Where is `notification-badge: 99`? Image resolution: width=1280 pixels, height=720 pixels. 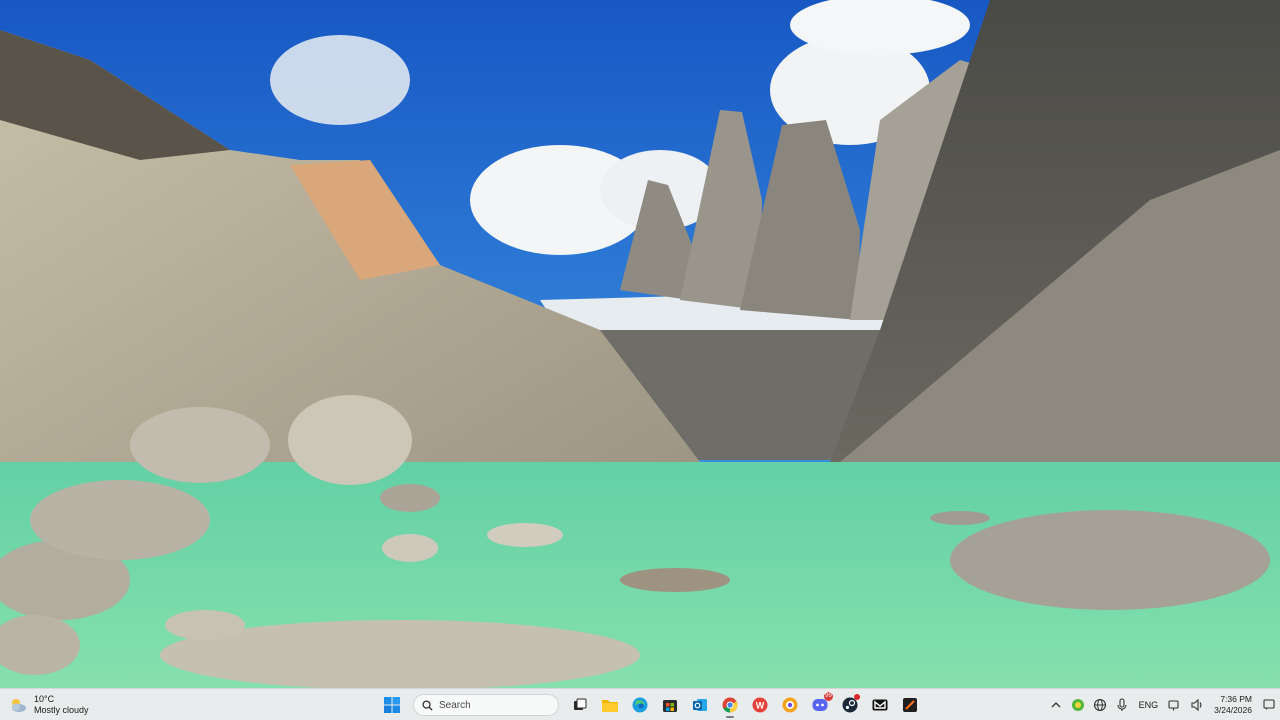 notification-badge: 99 is located at coordinates (828, 696).